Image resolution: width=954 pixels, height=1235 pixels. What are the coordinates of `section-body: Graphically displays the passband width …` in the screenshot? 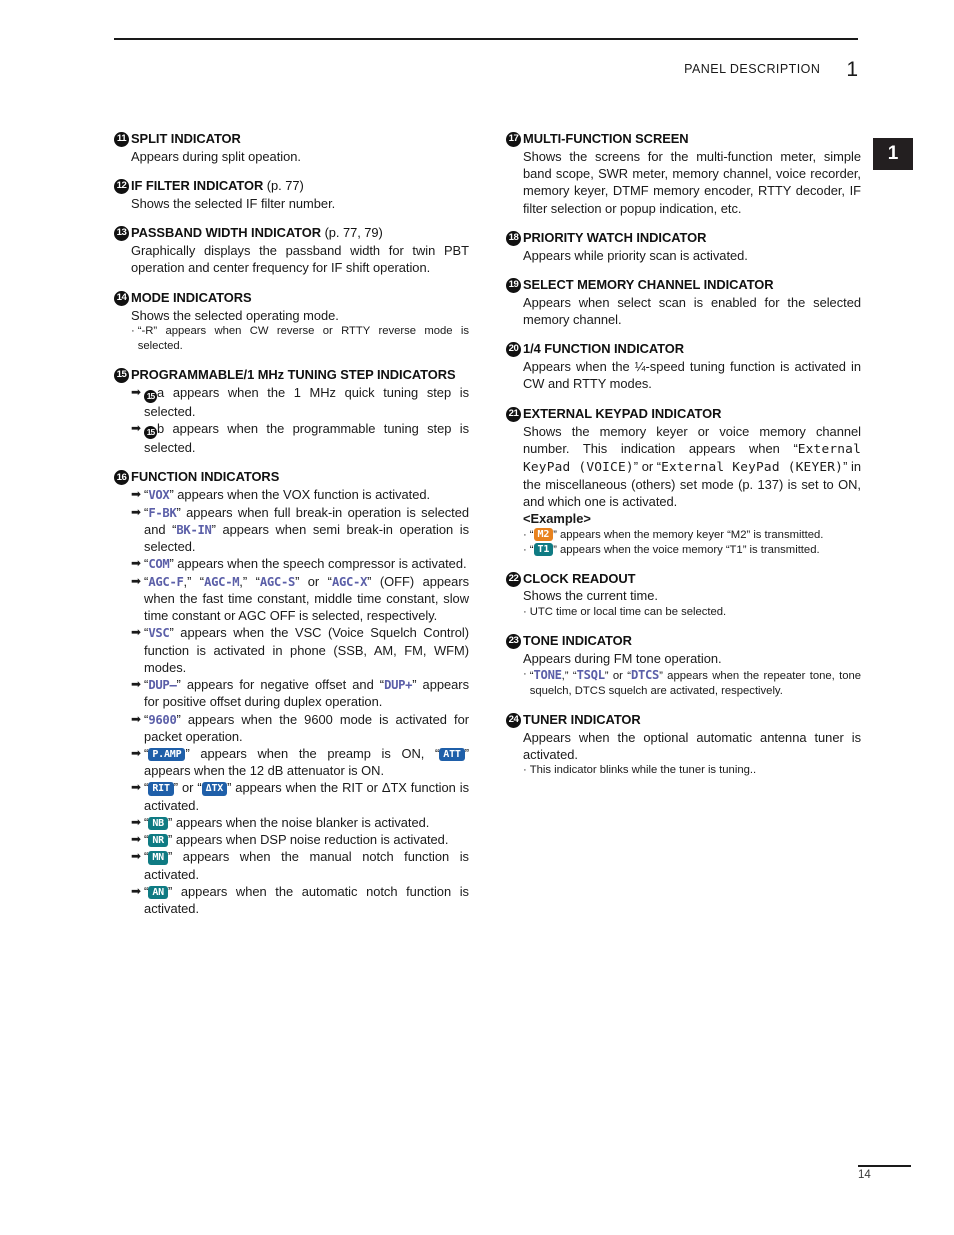 It's located at (300, 259).